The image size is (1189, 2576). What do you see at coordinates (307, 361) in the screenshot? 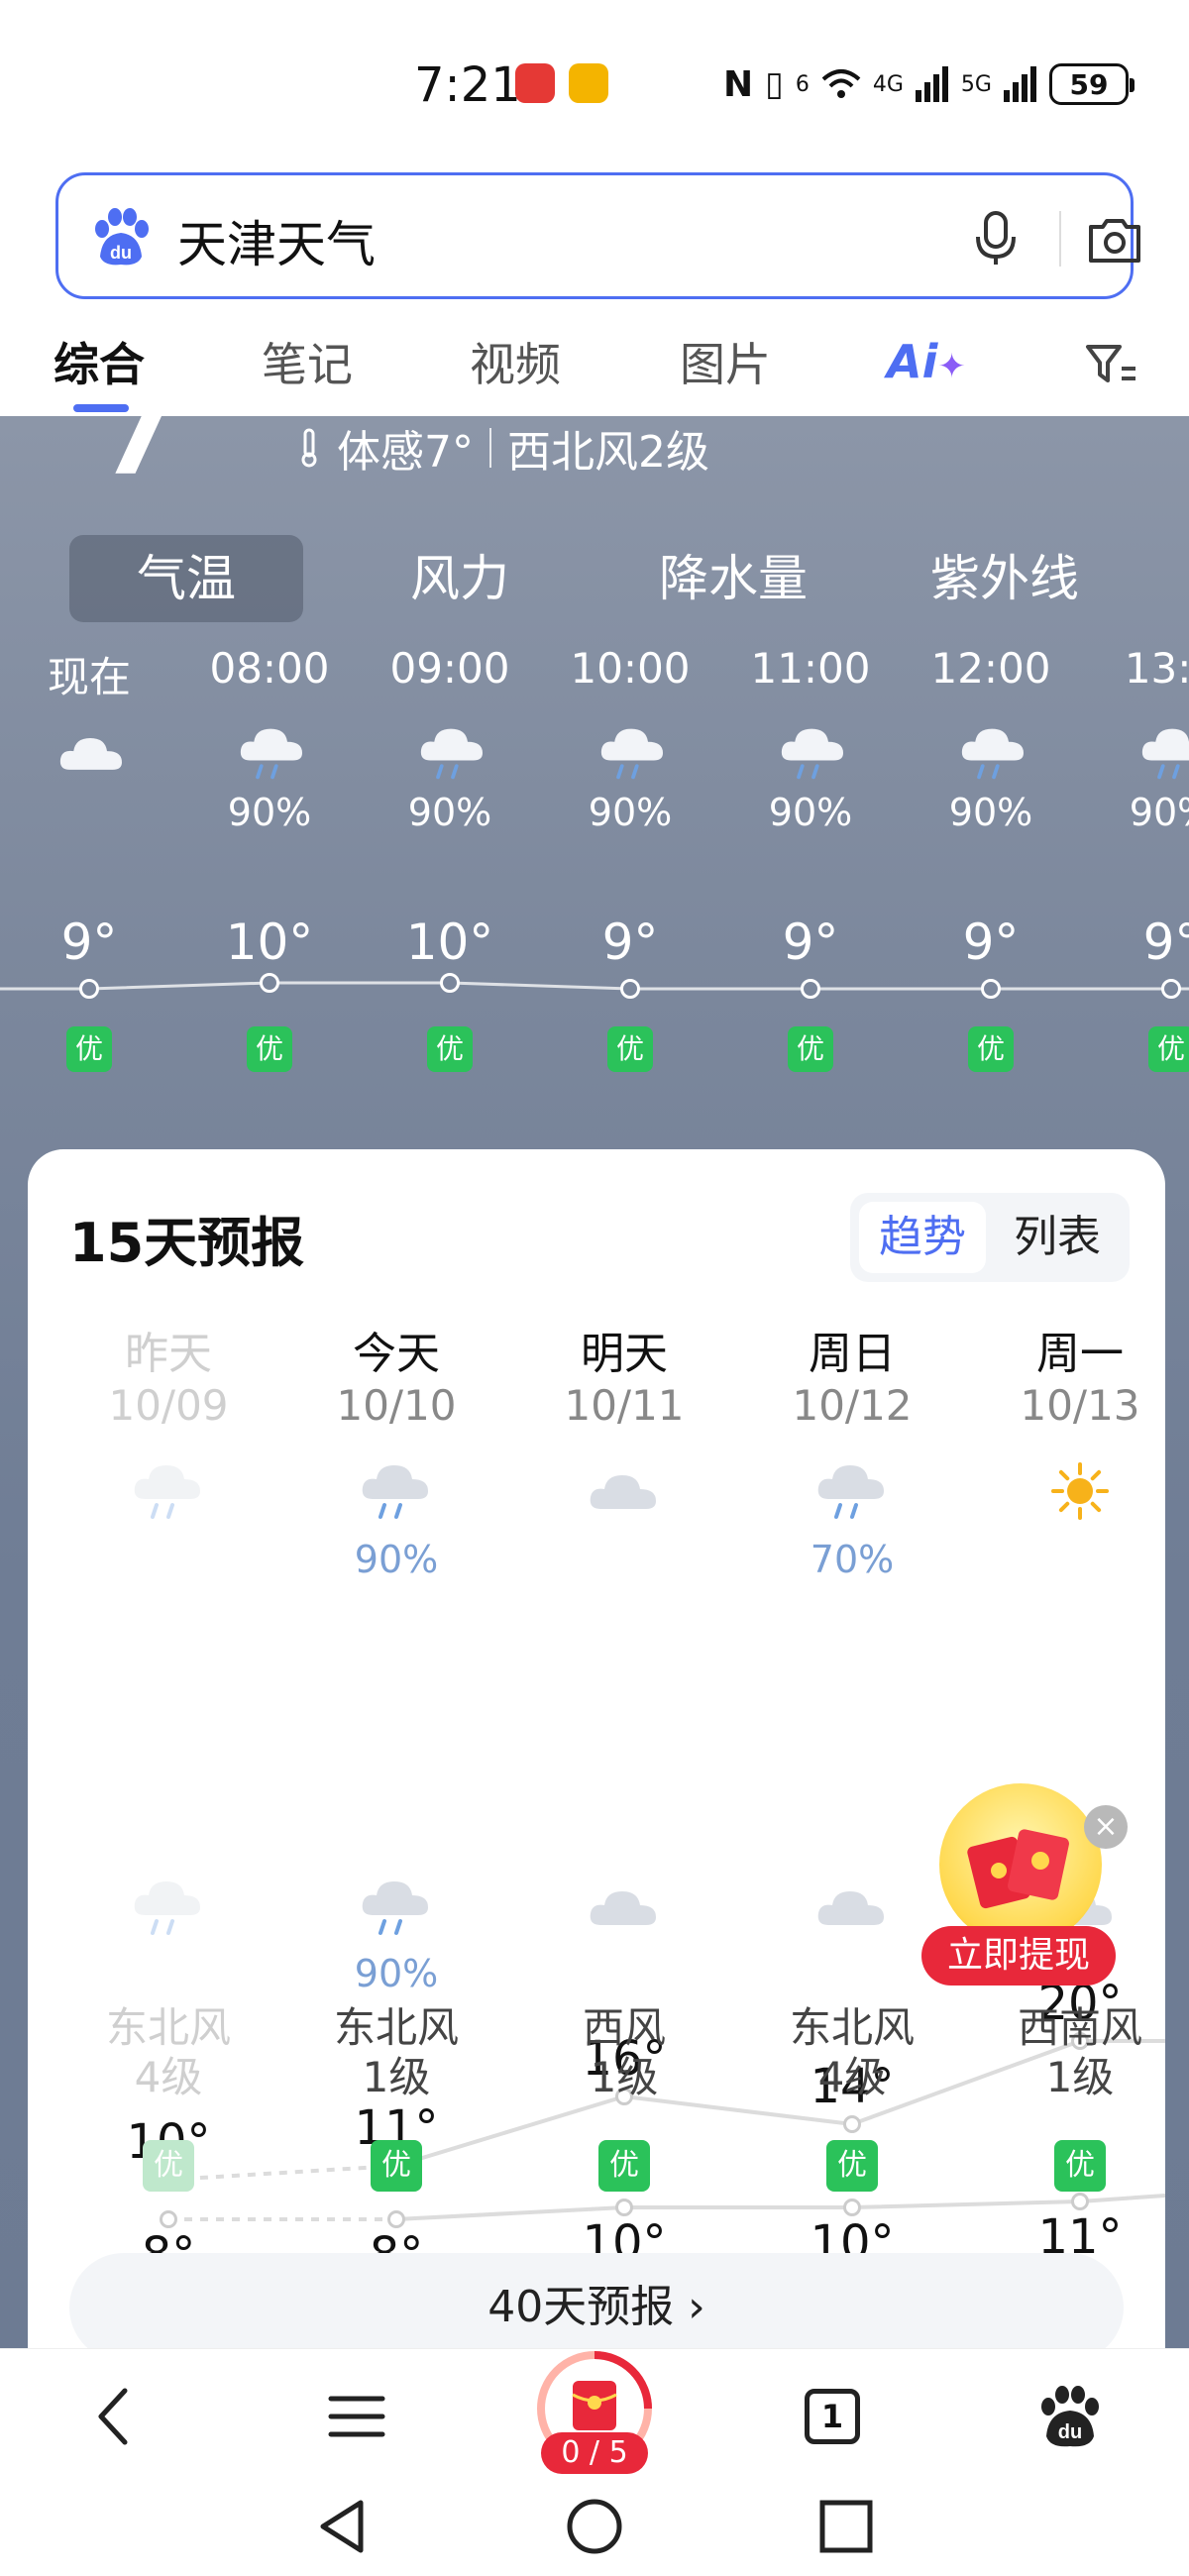
I see `tab-notes: 笔记` at bounding box center [307, 361].